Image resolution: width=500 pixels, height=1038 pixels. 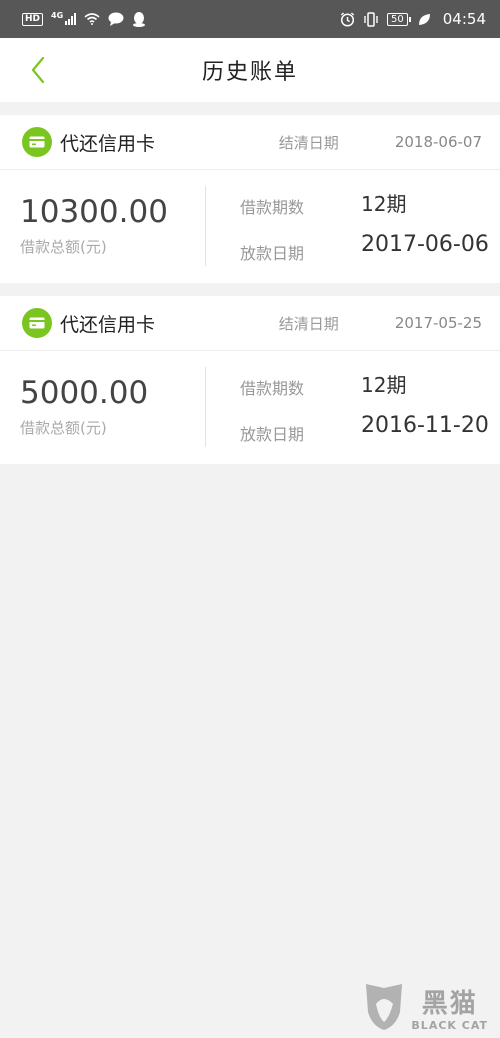 I want to click on settle-date: 2018-06-07, so click(x=438, y=142).